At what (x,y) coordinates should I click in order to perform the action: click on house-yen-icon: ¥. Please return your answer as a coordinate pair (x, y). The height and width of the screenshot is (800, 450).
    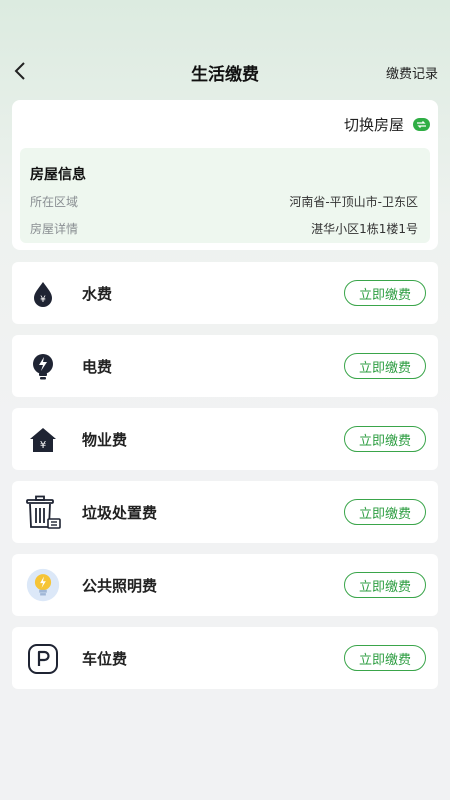
    Looking at the image, I should click on (43, 440).